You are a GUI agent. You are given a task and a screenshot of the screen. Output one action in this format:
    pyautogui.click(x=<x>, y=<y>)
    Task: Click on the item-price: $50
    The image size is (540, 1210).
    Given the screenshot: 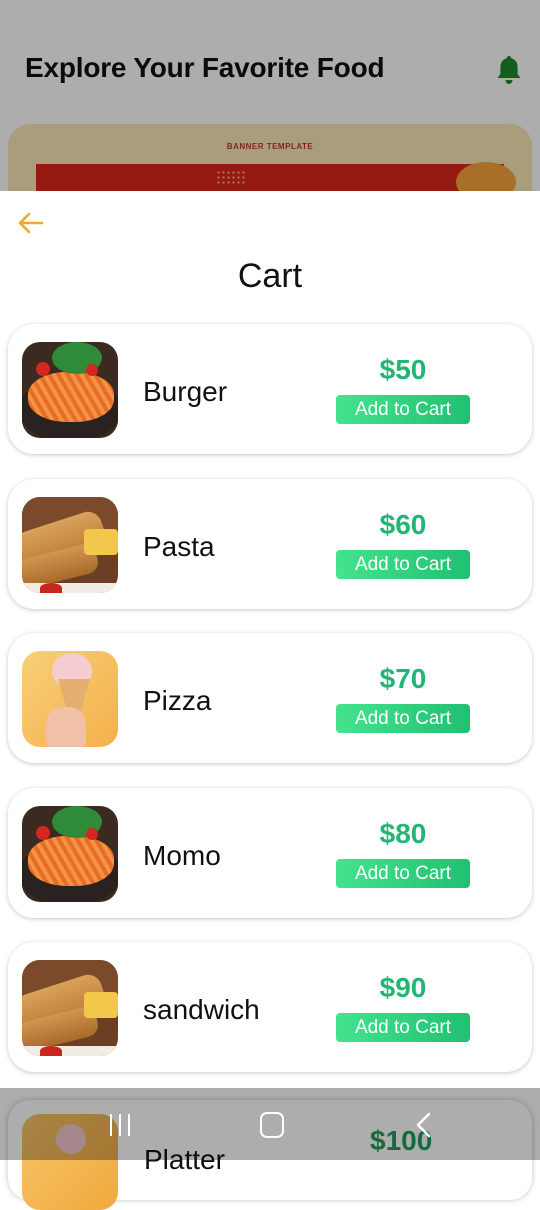 What is the action you would take?
    pyautogui.click(x=403, y=369)
    